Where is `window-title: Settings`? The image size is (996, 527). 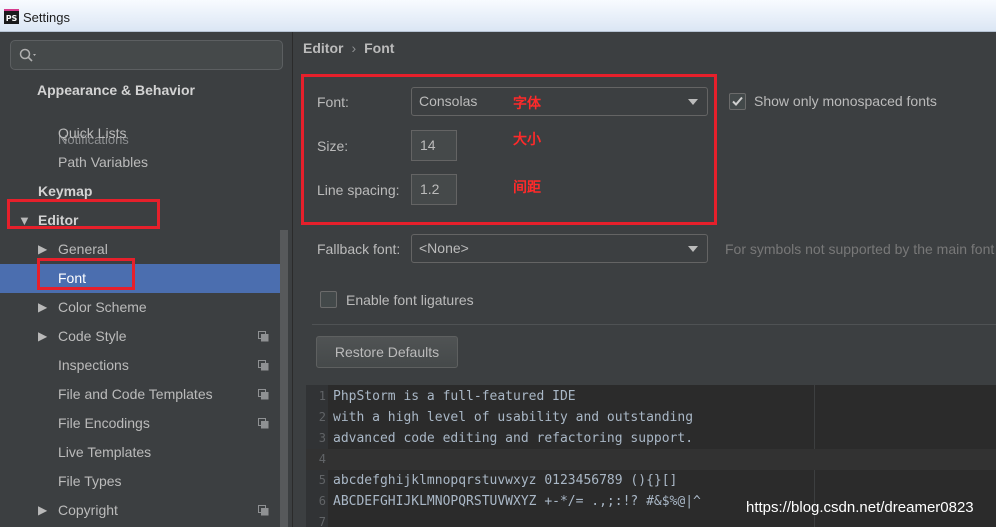
window-title: Settings is located at coordinates (46, 17).